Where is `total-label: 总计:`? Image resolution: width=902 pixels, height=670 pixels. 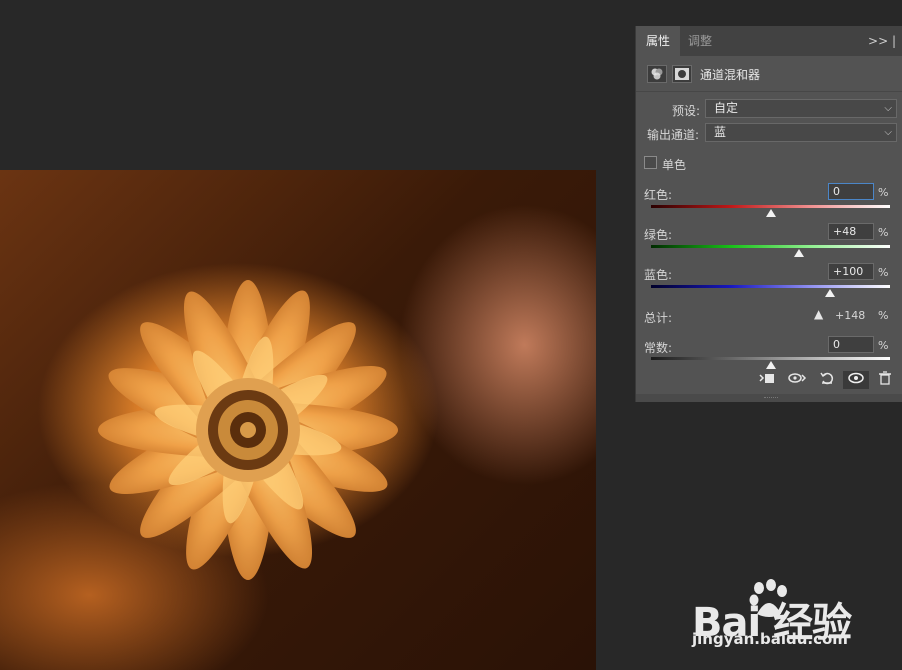 total-label: 总计: is located at coordinates (658, 318).